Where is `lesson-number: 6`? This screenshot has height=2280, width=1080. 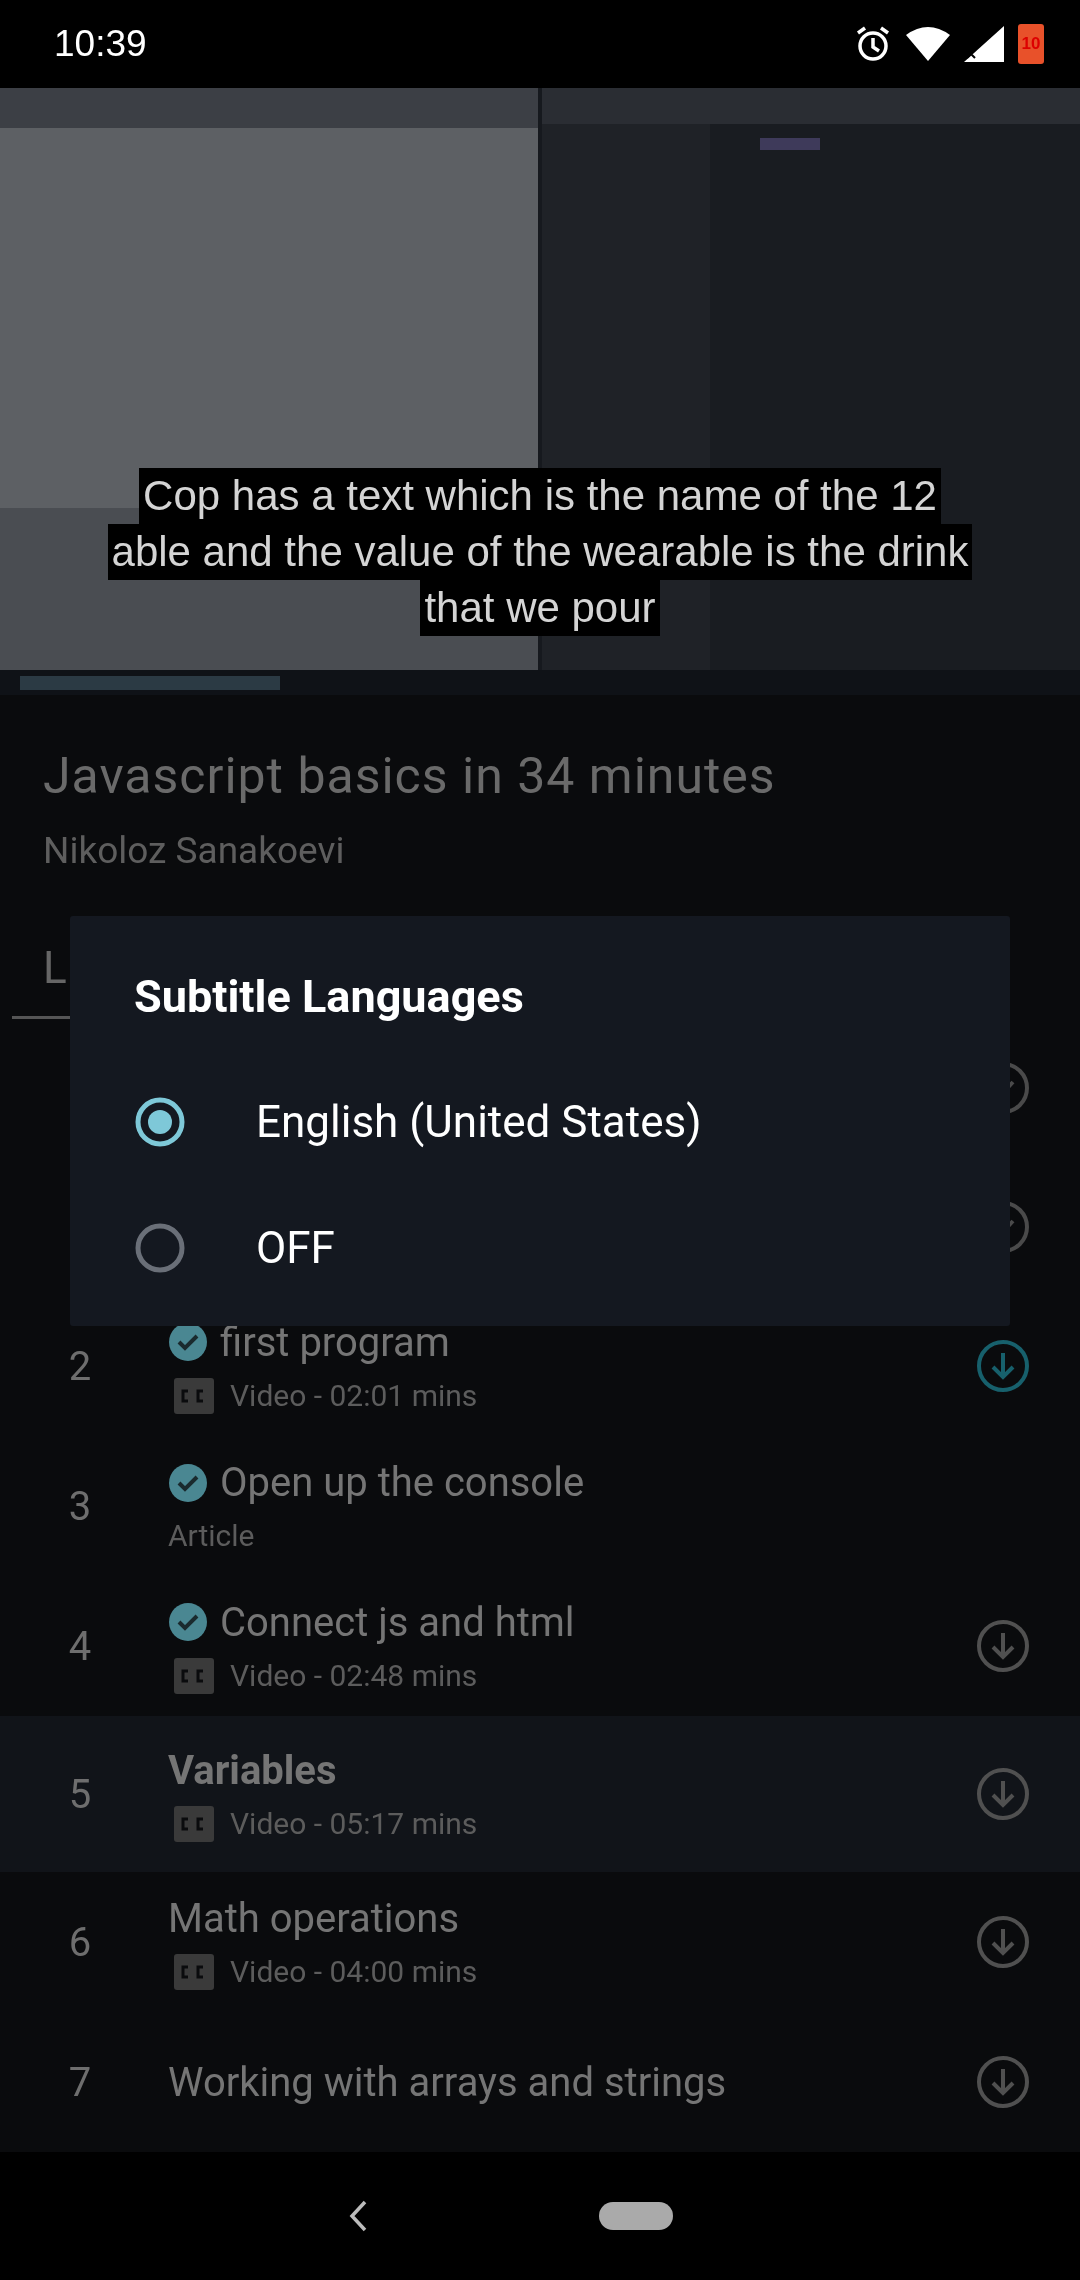
lesson-number: 6 is located at coordinates (80, 1942).